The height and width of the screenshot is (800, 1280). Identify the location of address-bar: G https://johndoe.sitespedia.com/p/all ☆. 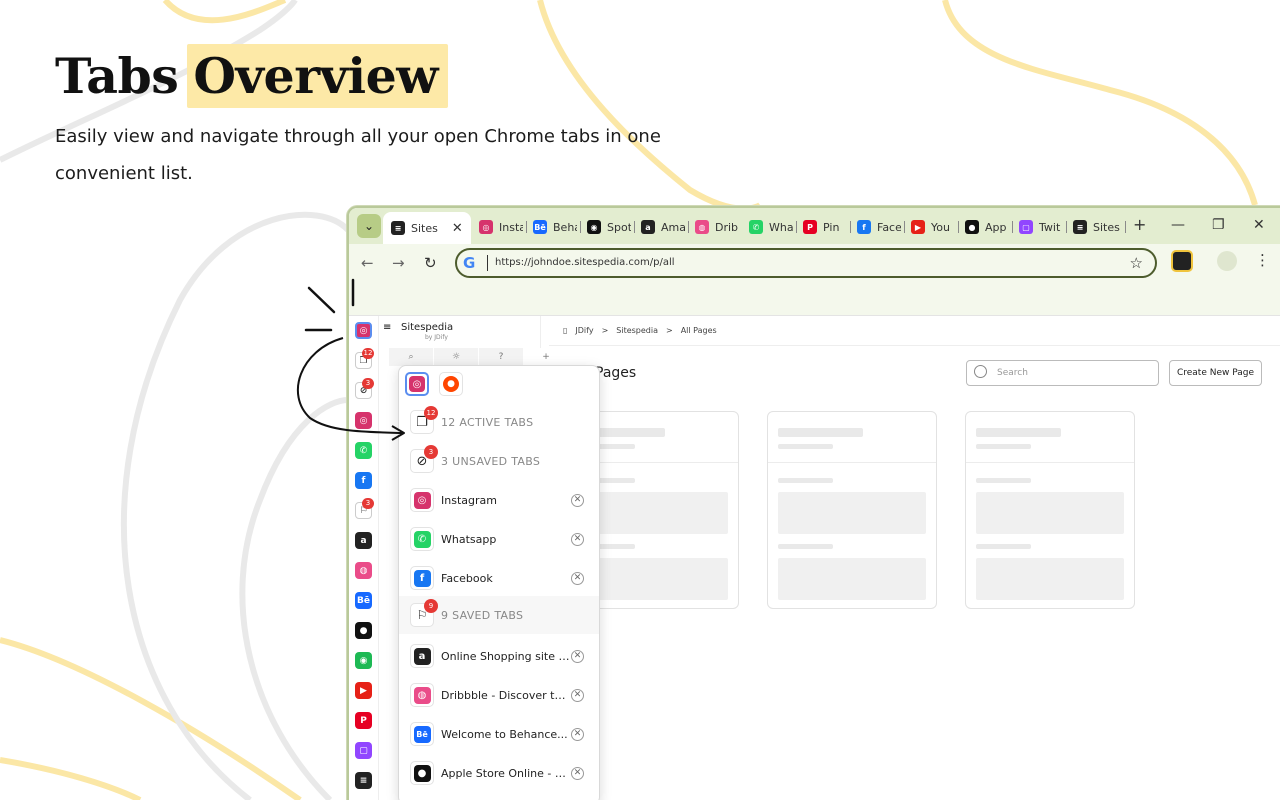
(806, 263).